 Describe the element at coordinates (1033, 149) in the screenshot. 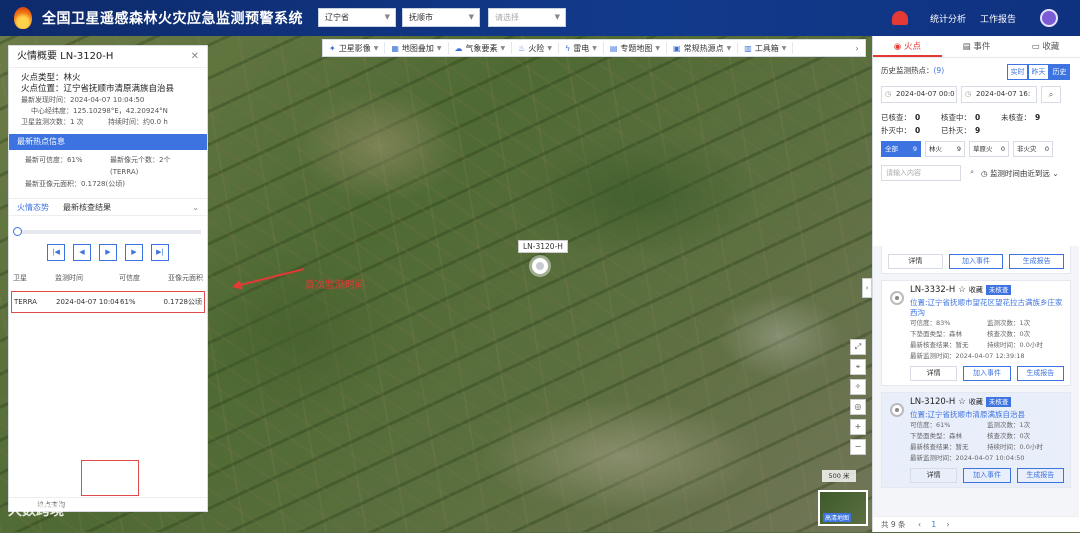

I see `filter-non-fire: 非火灾 0` at that location.